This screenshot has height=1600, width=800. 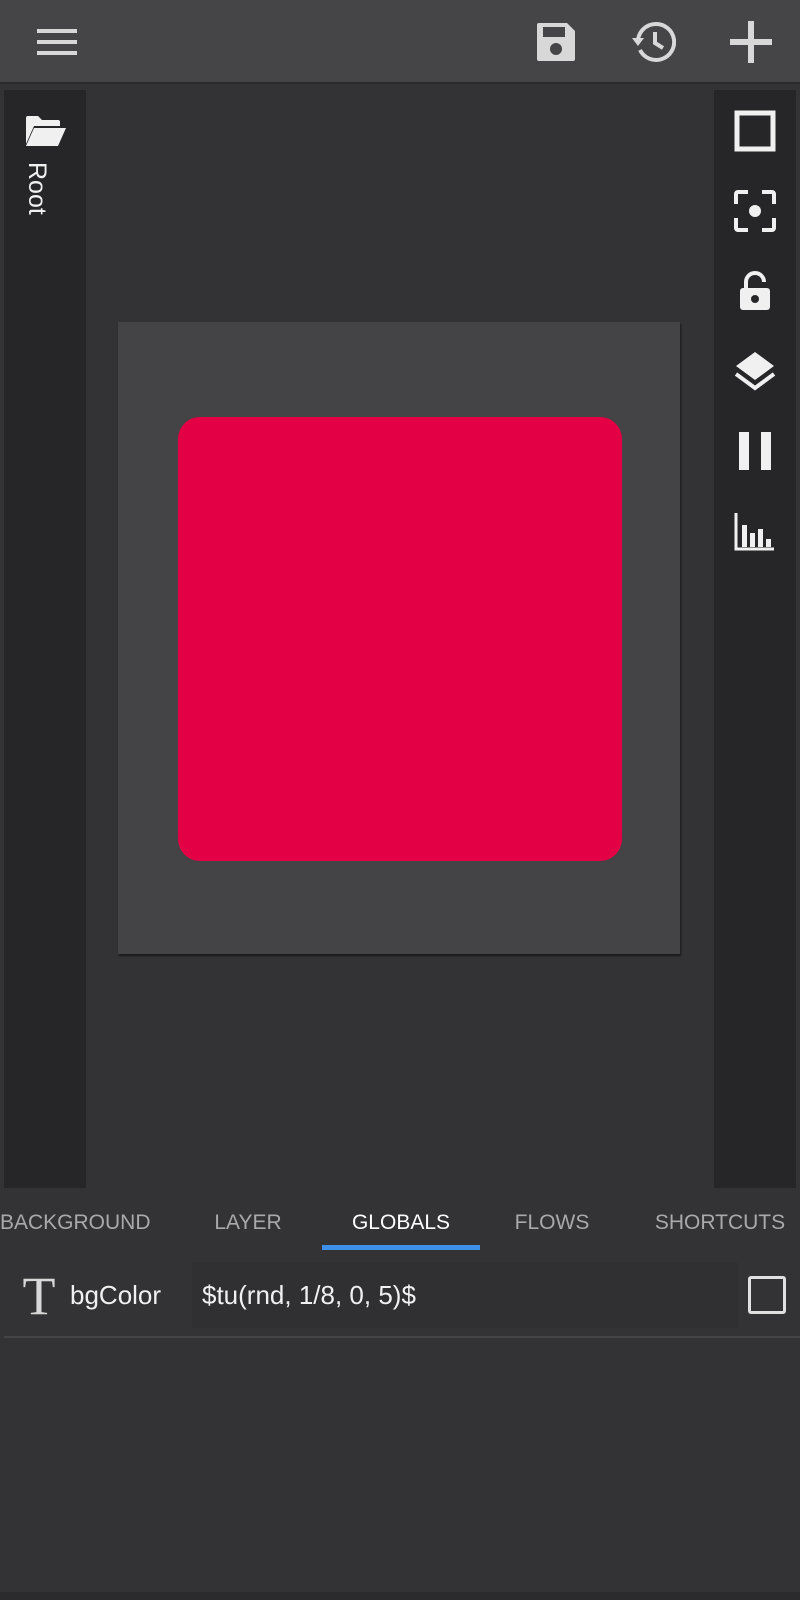 What do you see at coordinates (401, 1247) in the screenshot?
I see `active-tab-indicator` at bounding box center [401, 1247].